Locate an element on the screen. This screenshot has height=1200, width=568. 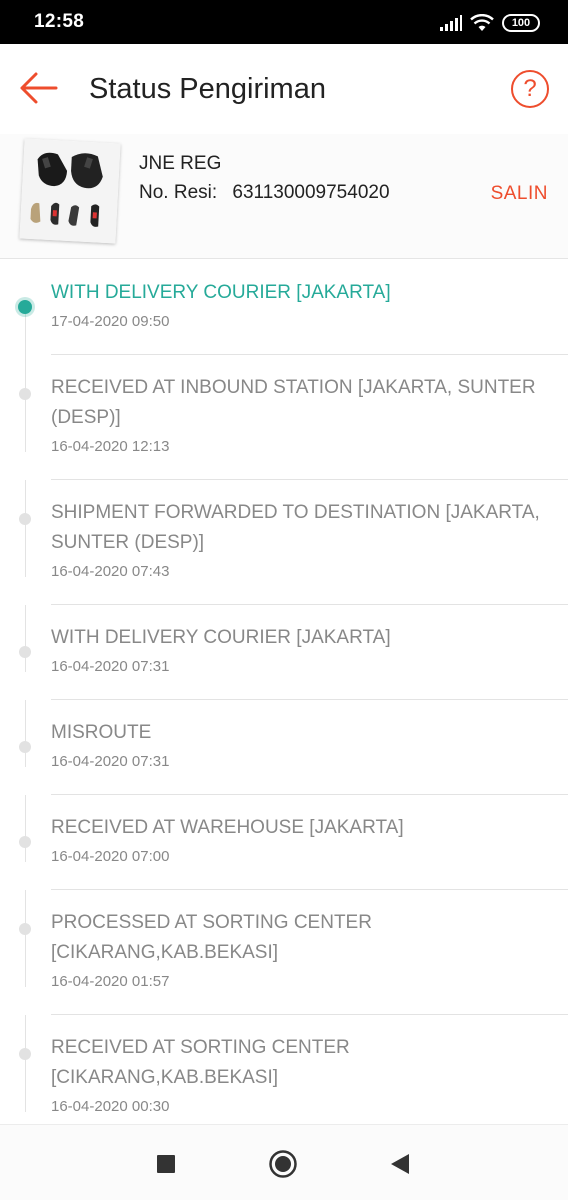
app-bar: Status Pengiriman ? is located at coordinates (284, 89).